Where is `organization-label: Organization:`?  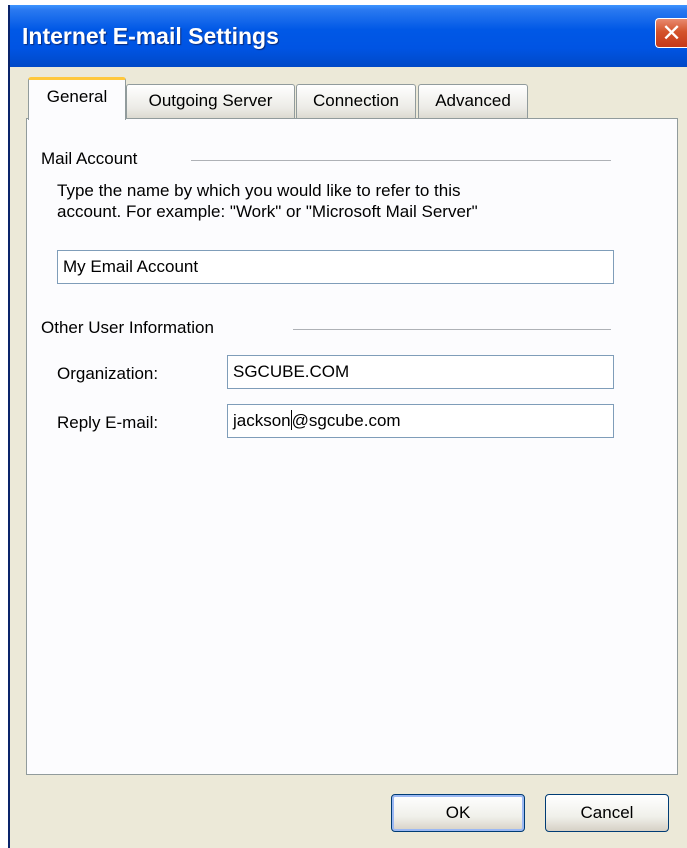
organization-label: Organization: is located at coordinates (108, 373).